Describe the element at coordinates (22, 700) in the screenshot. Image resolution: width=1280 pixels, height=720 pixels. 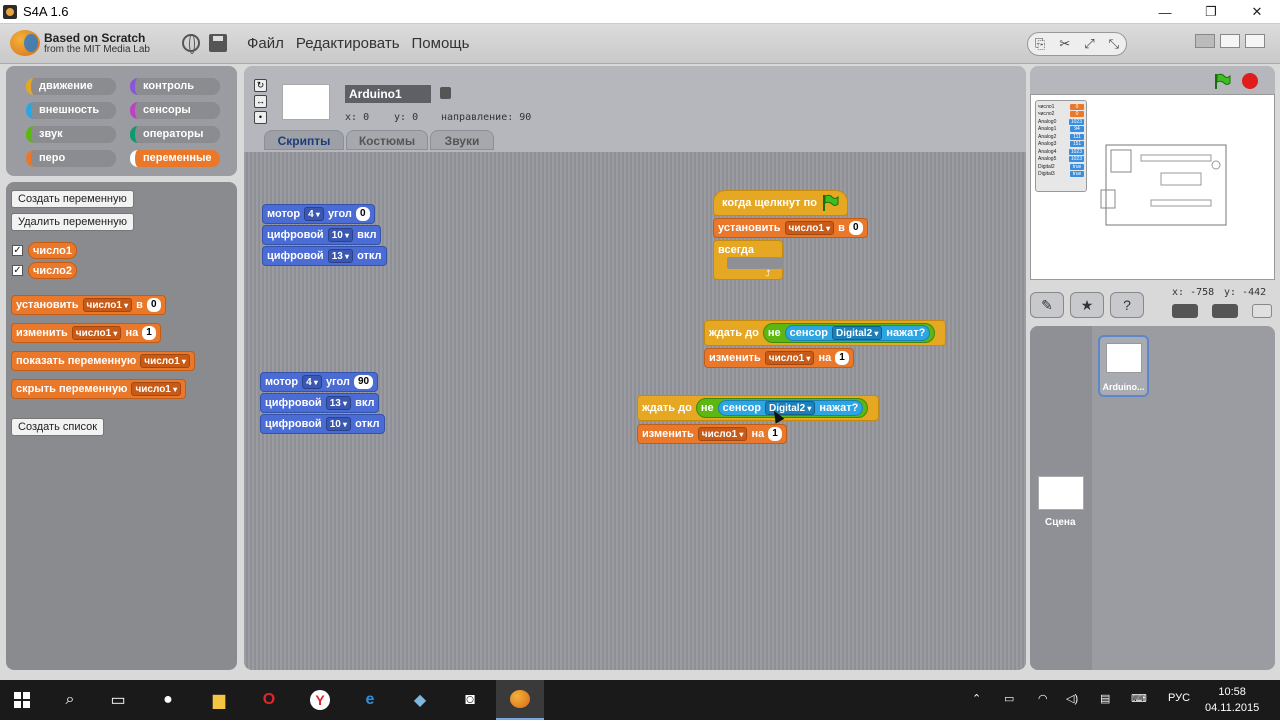
I see `windows-start-icon` at that location.